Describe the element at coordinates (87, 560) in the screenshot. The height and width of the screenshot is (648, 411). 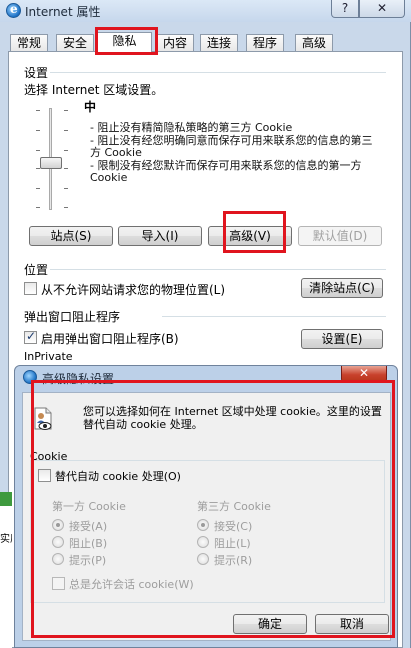
I see `first-party-prompt-label: 提示(P)` at that location.